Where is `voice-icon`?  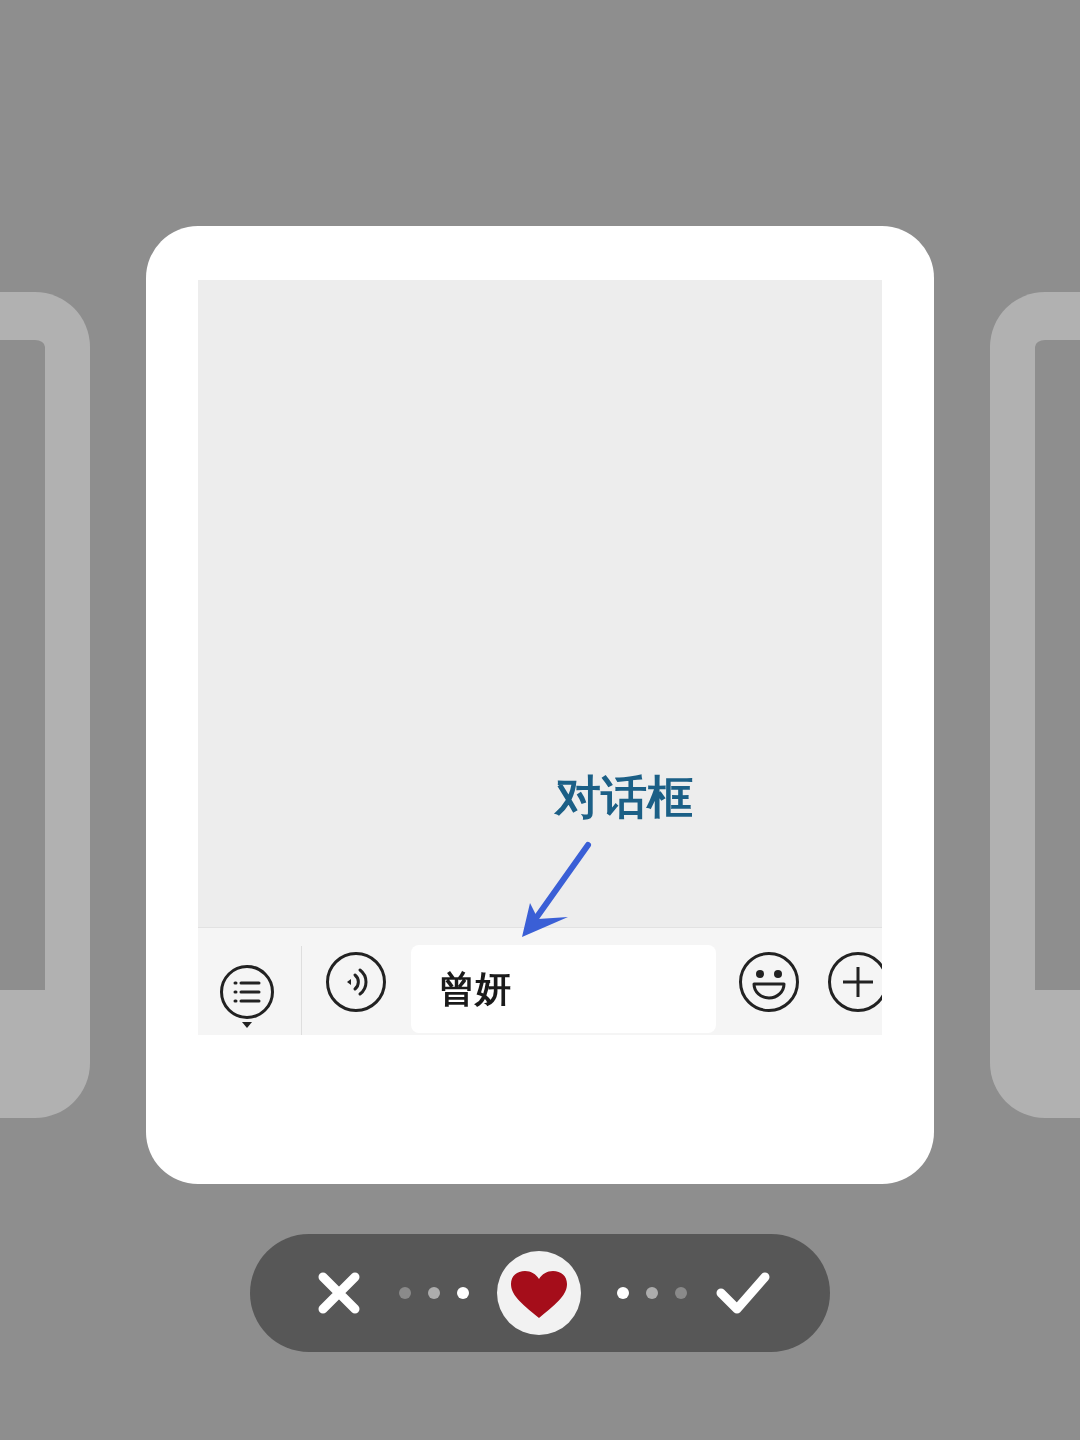
voice-icon is located at coordinates (356, 981).